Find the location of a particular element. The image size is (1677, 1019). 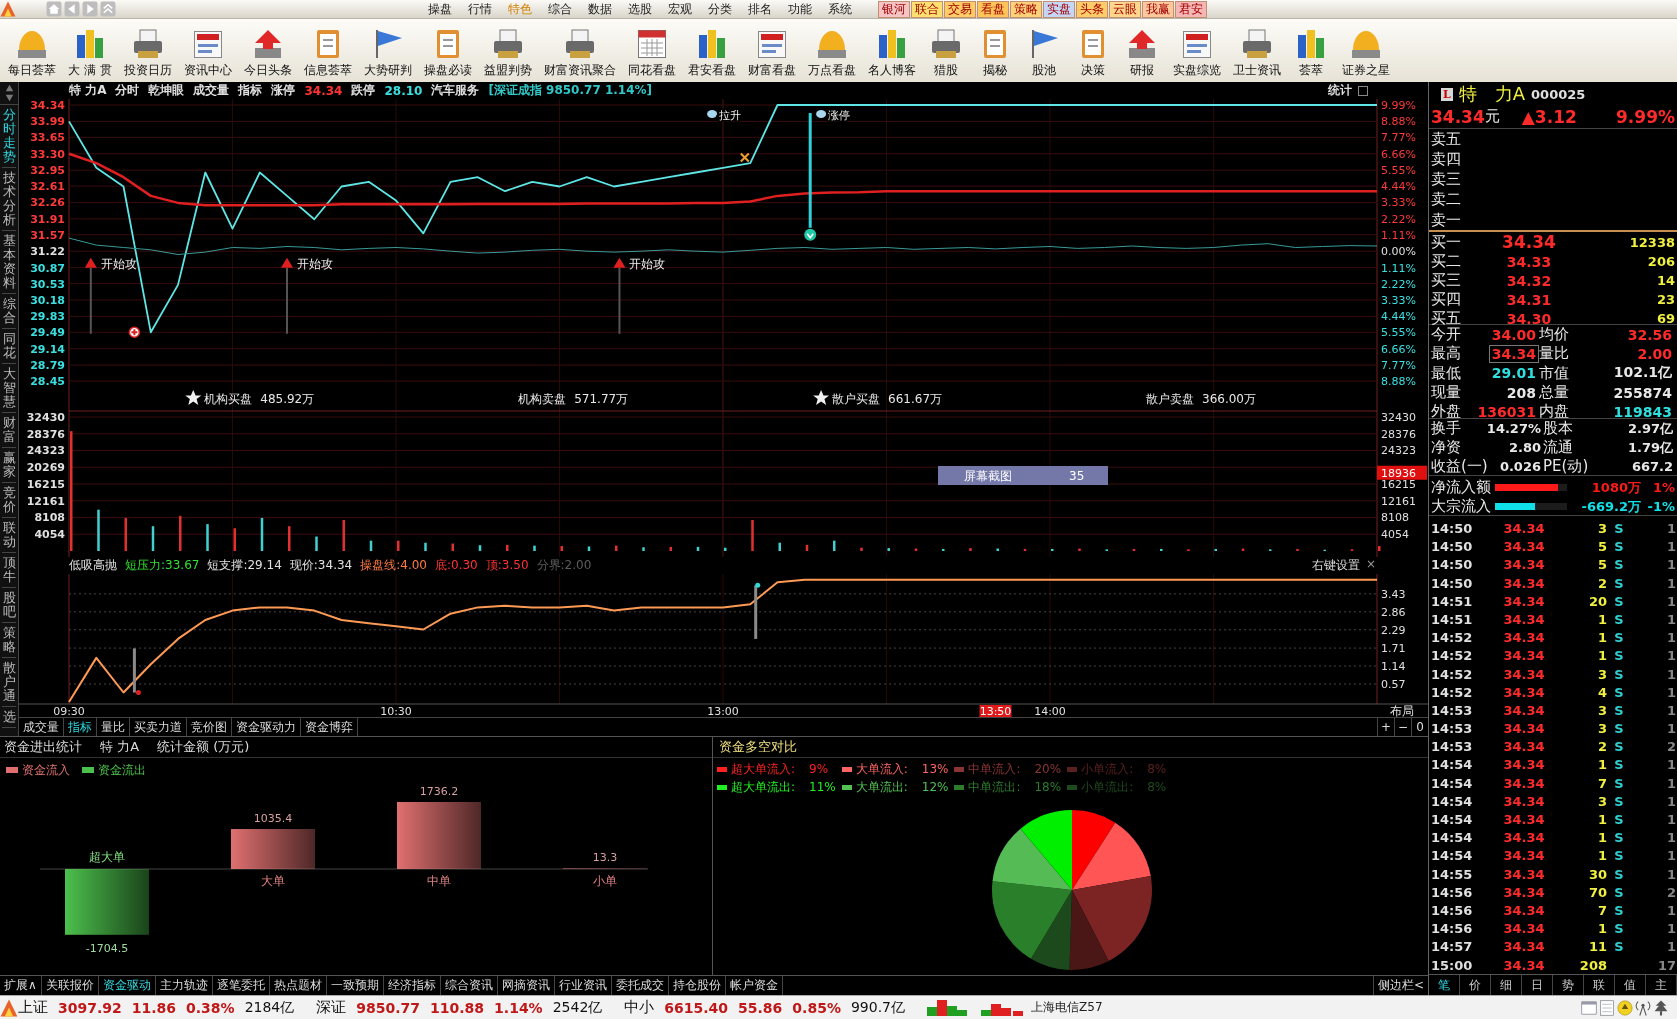

coin-icon is located at coordinates (1625, 1007).